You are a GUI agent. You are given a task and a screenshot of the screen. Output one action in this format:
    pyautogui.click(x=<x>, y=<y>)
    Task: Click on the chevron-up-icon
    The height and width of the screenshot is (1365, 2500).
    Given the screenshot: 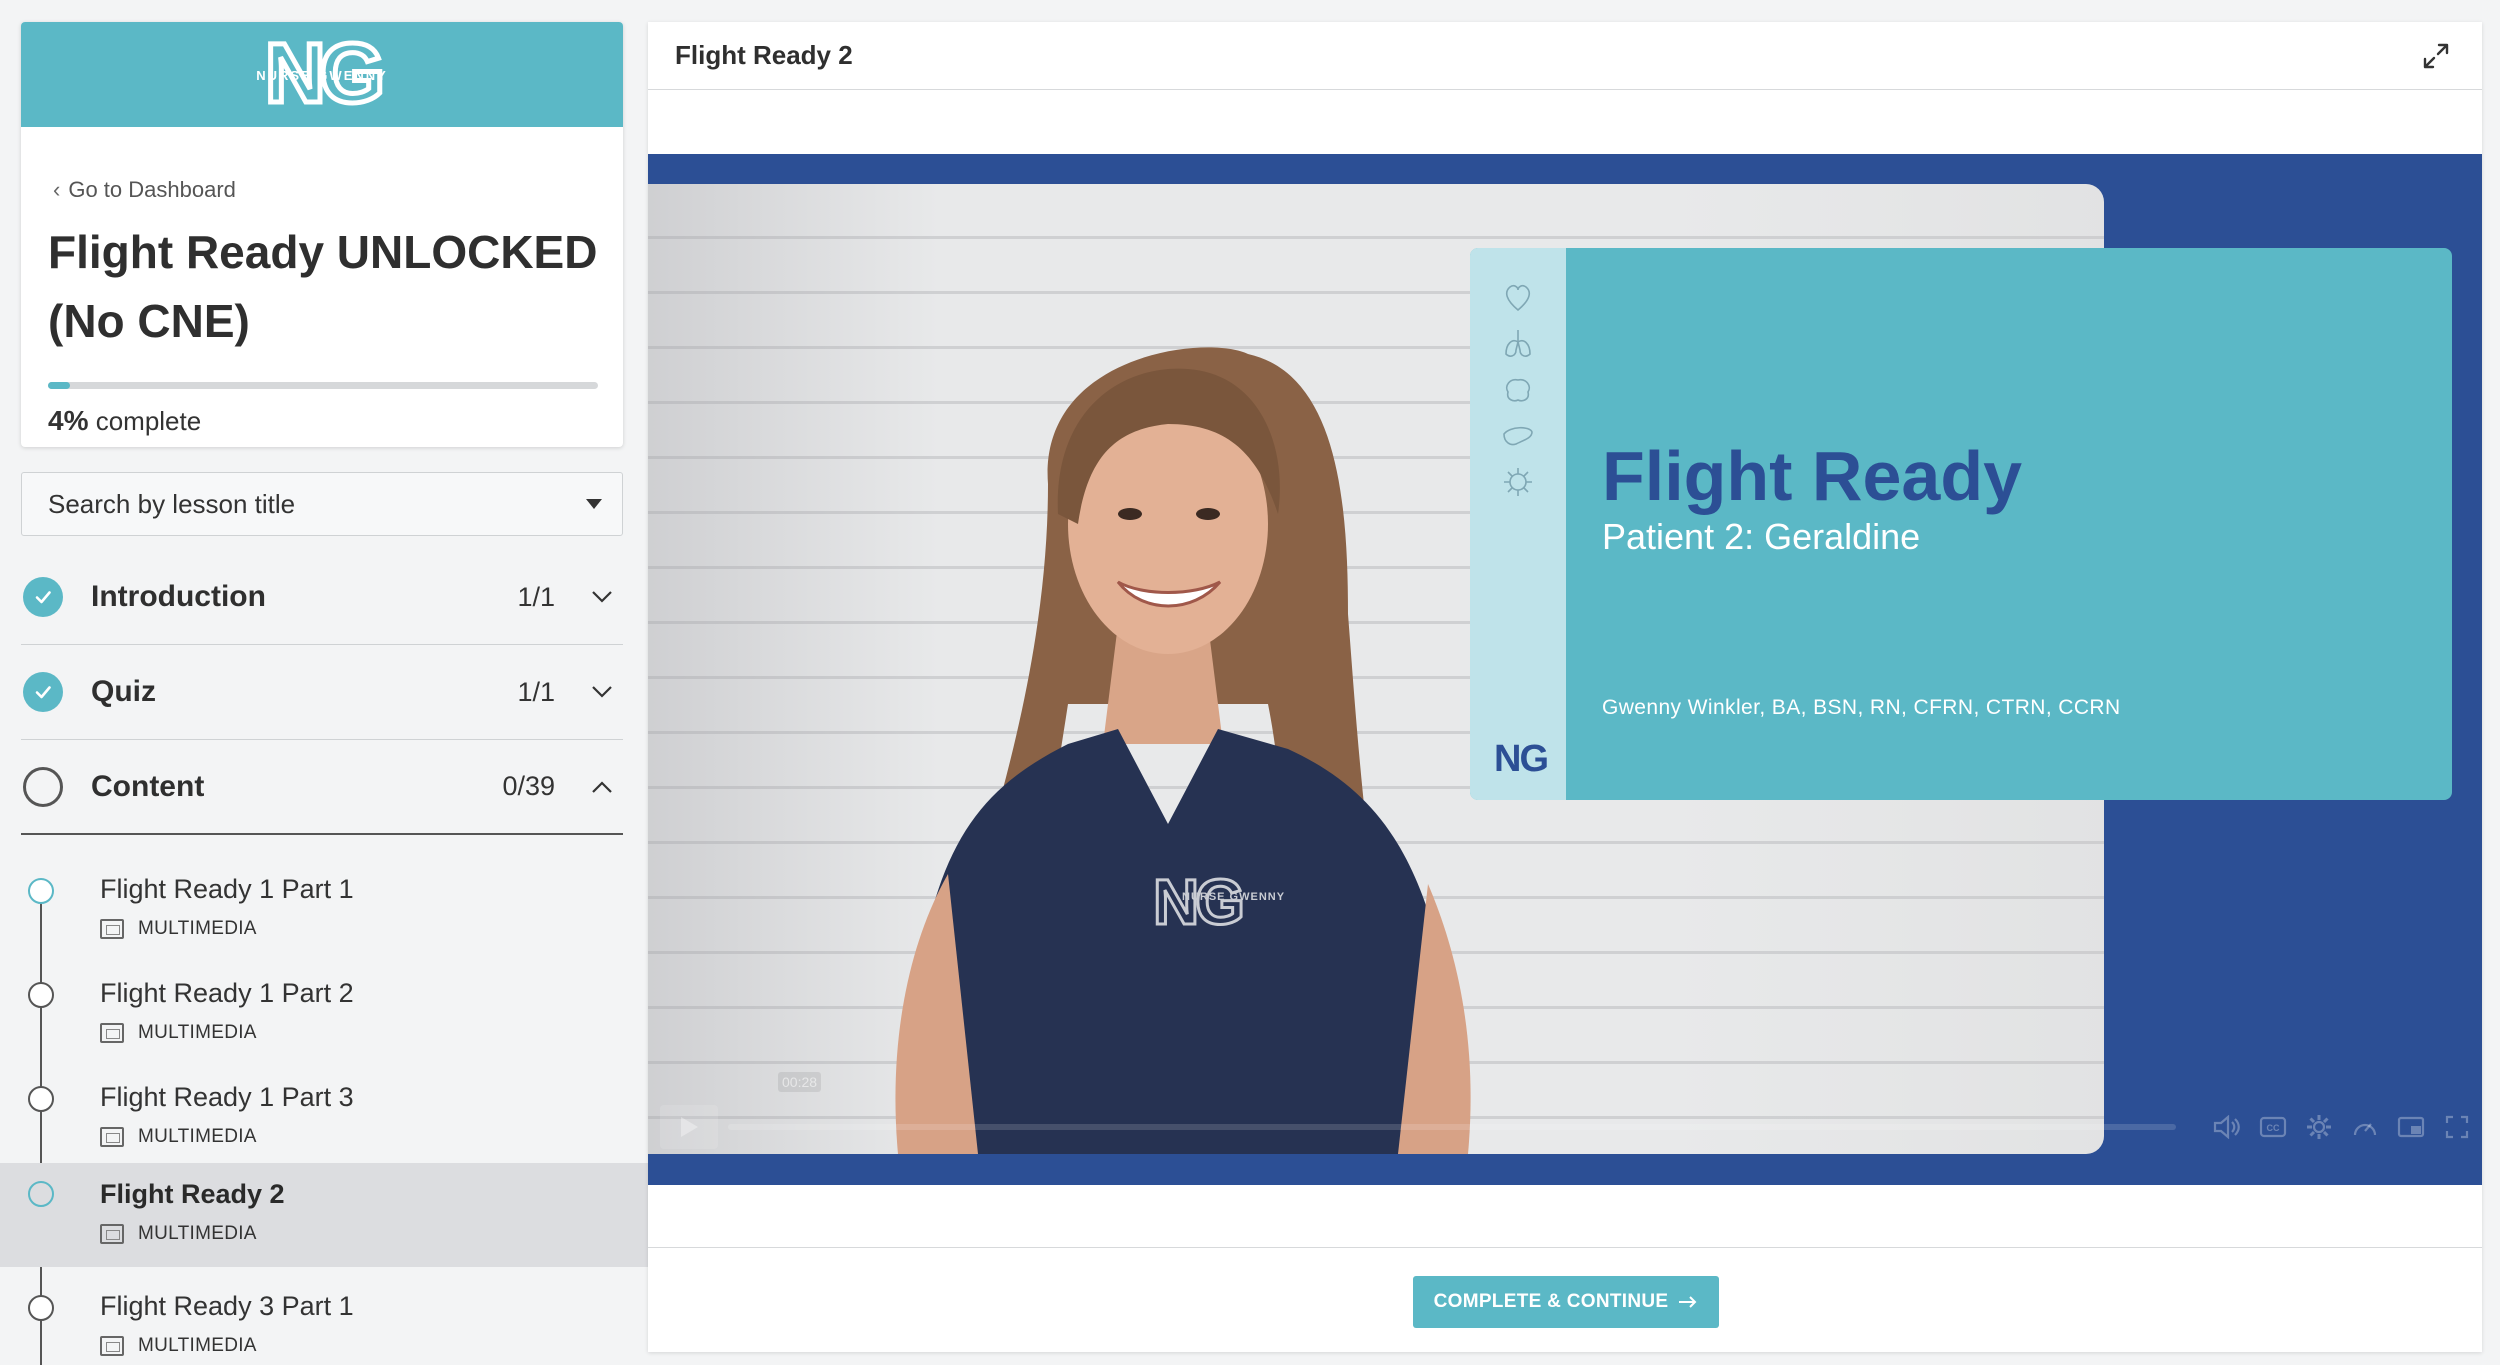 What is the action you would take?
    pyautogui.click(x=602, y=787)
    